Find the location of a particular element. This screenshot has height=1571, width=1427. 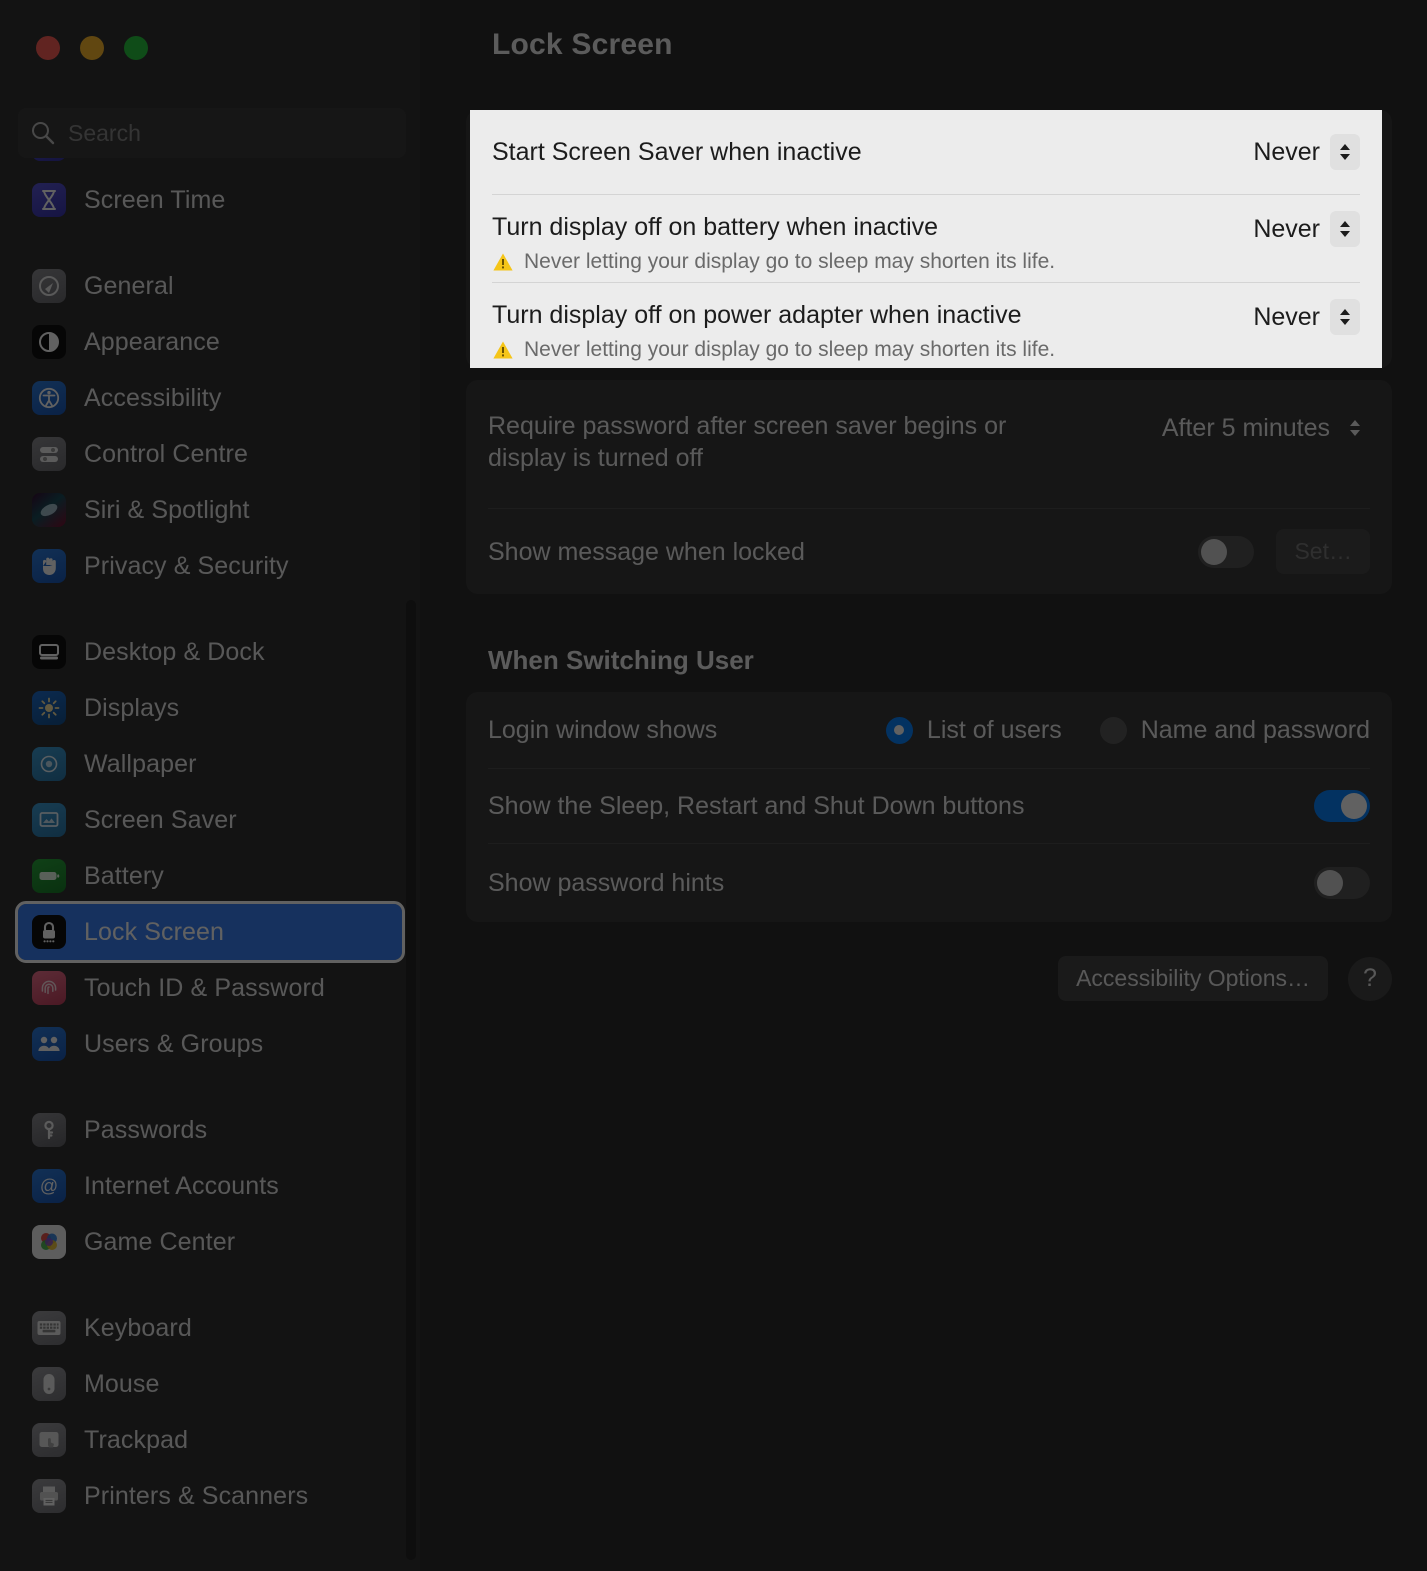

lock-screen-icon is located at coordinates (49, 932).